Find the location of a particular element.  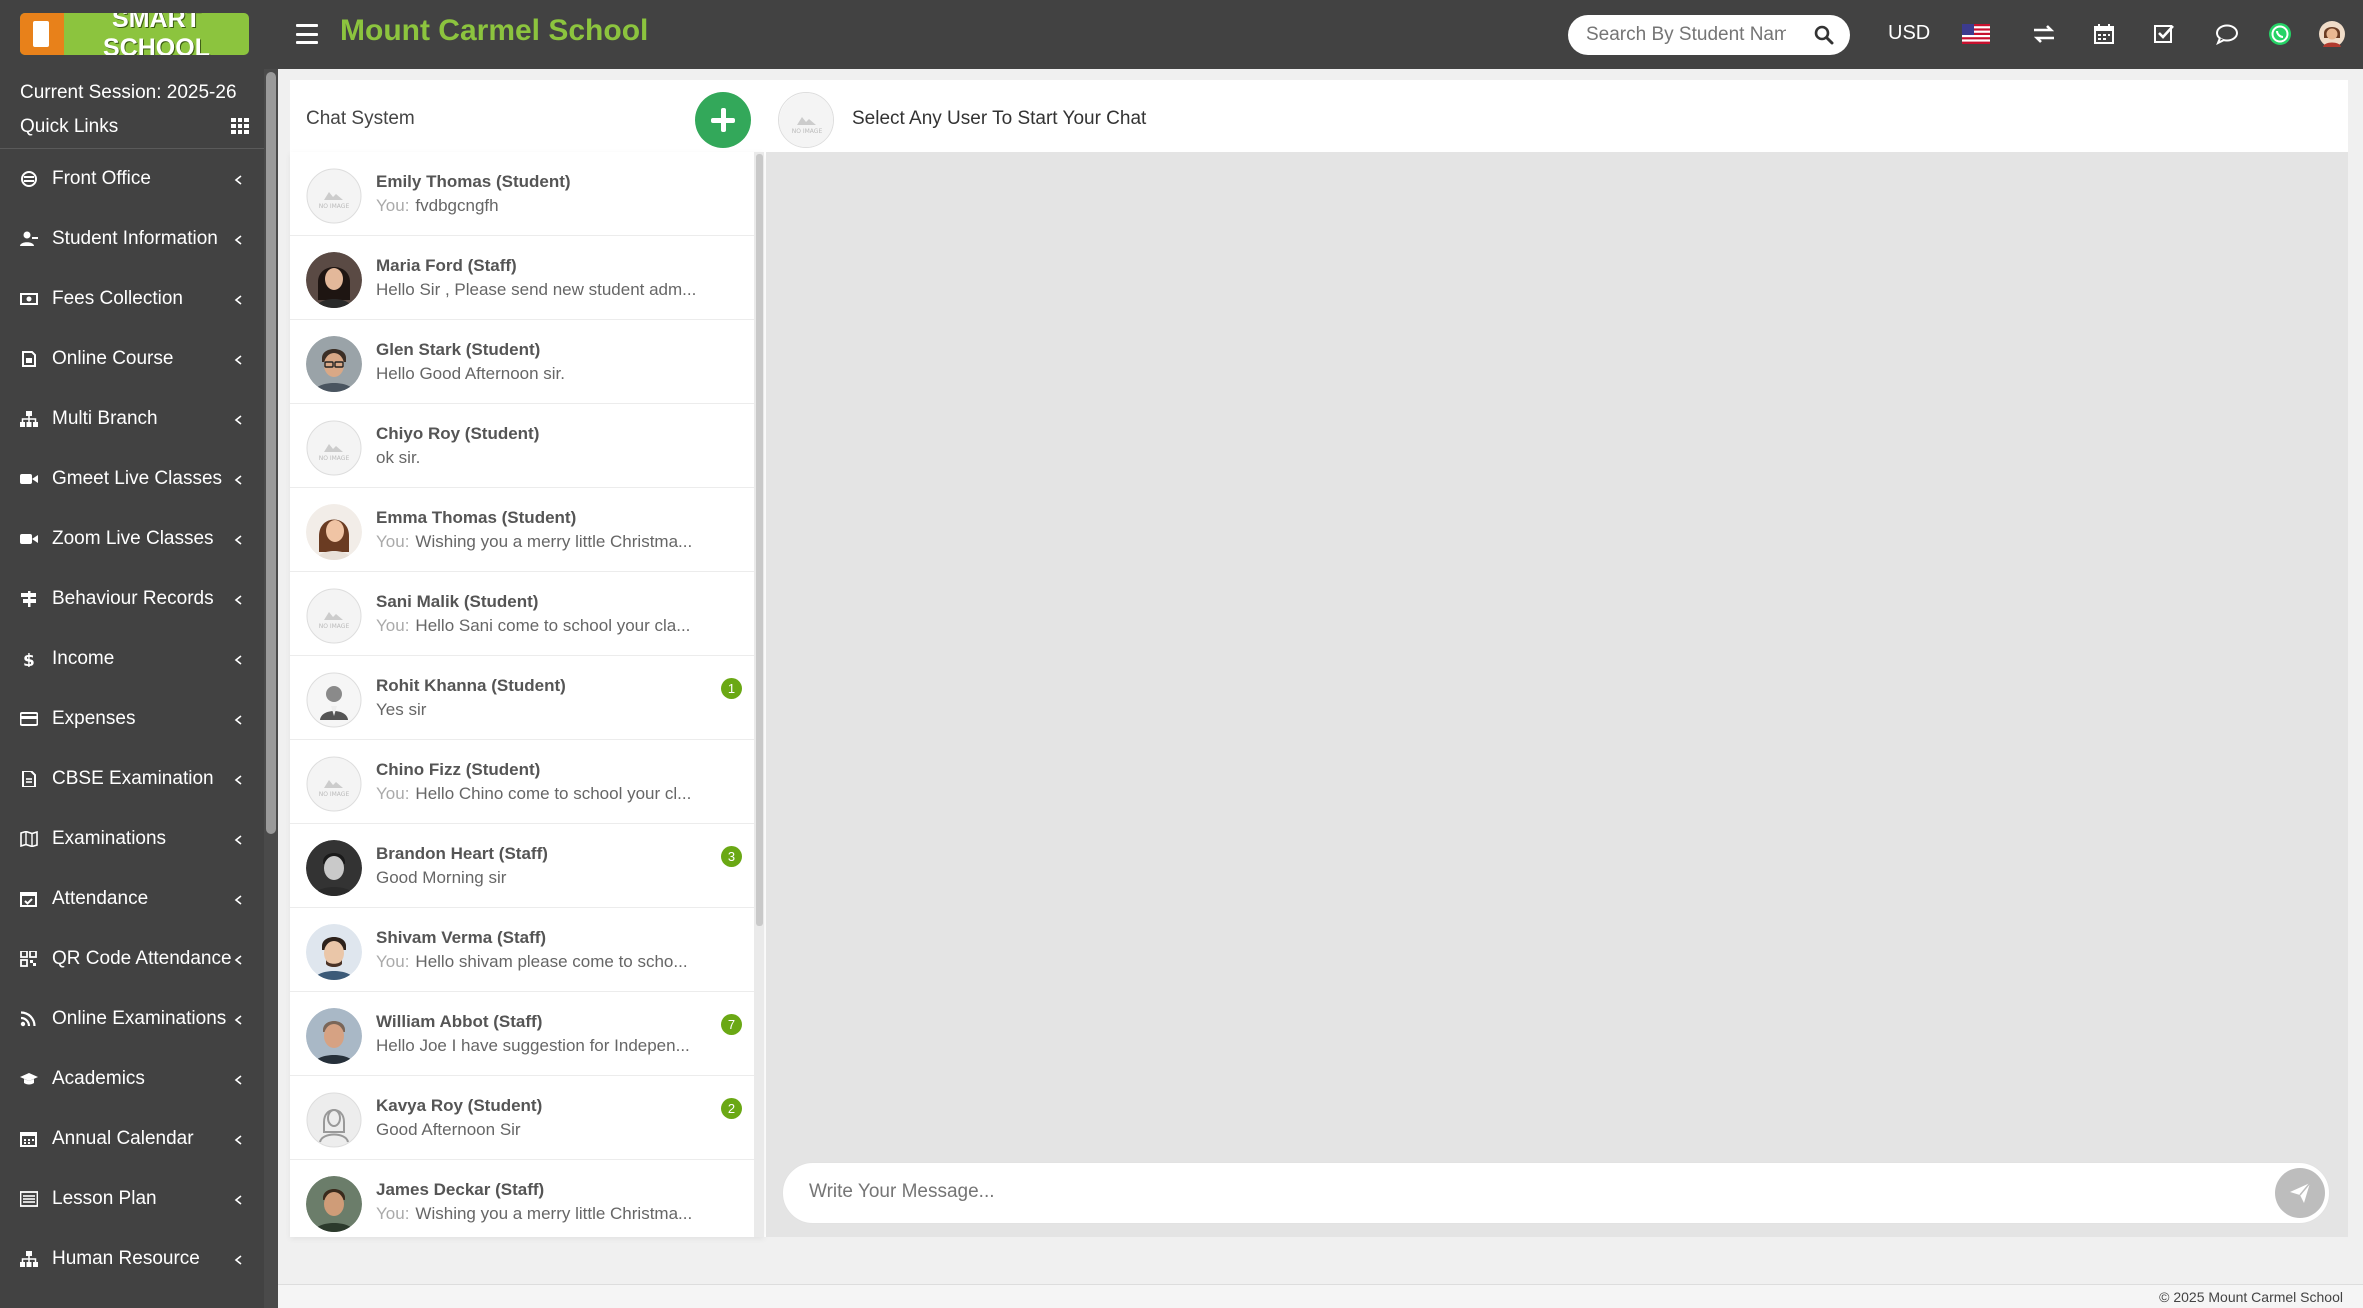

search-input is located at coordinates (1686, 35).